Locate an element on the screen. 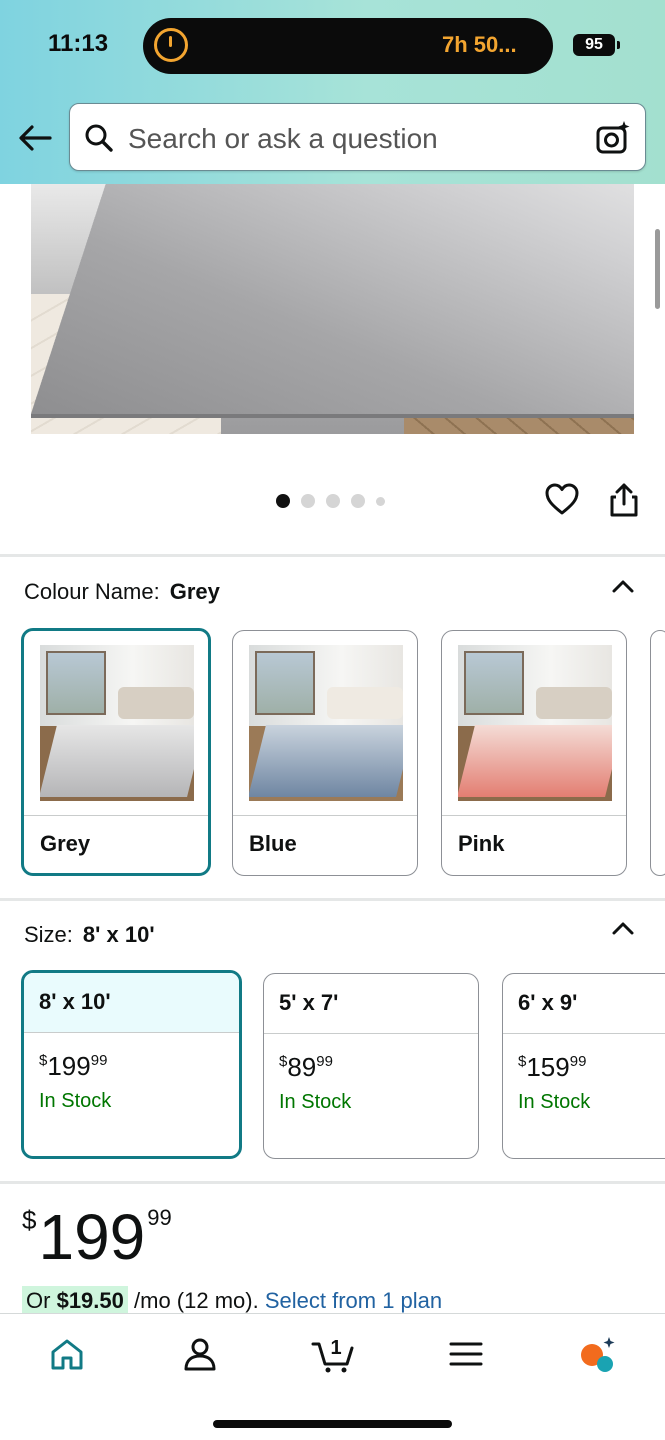 The image size is (665, 1440). colour-option-label: Grey is located at coordinates (65, 843).